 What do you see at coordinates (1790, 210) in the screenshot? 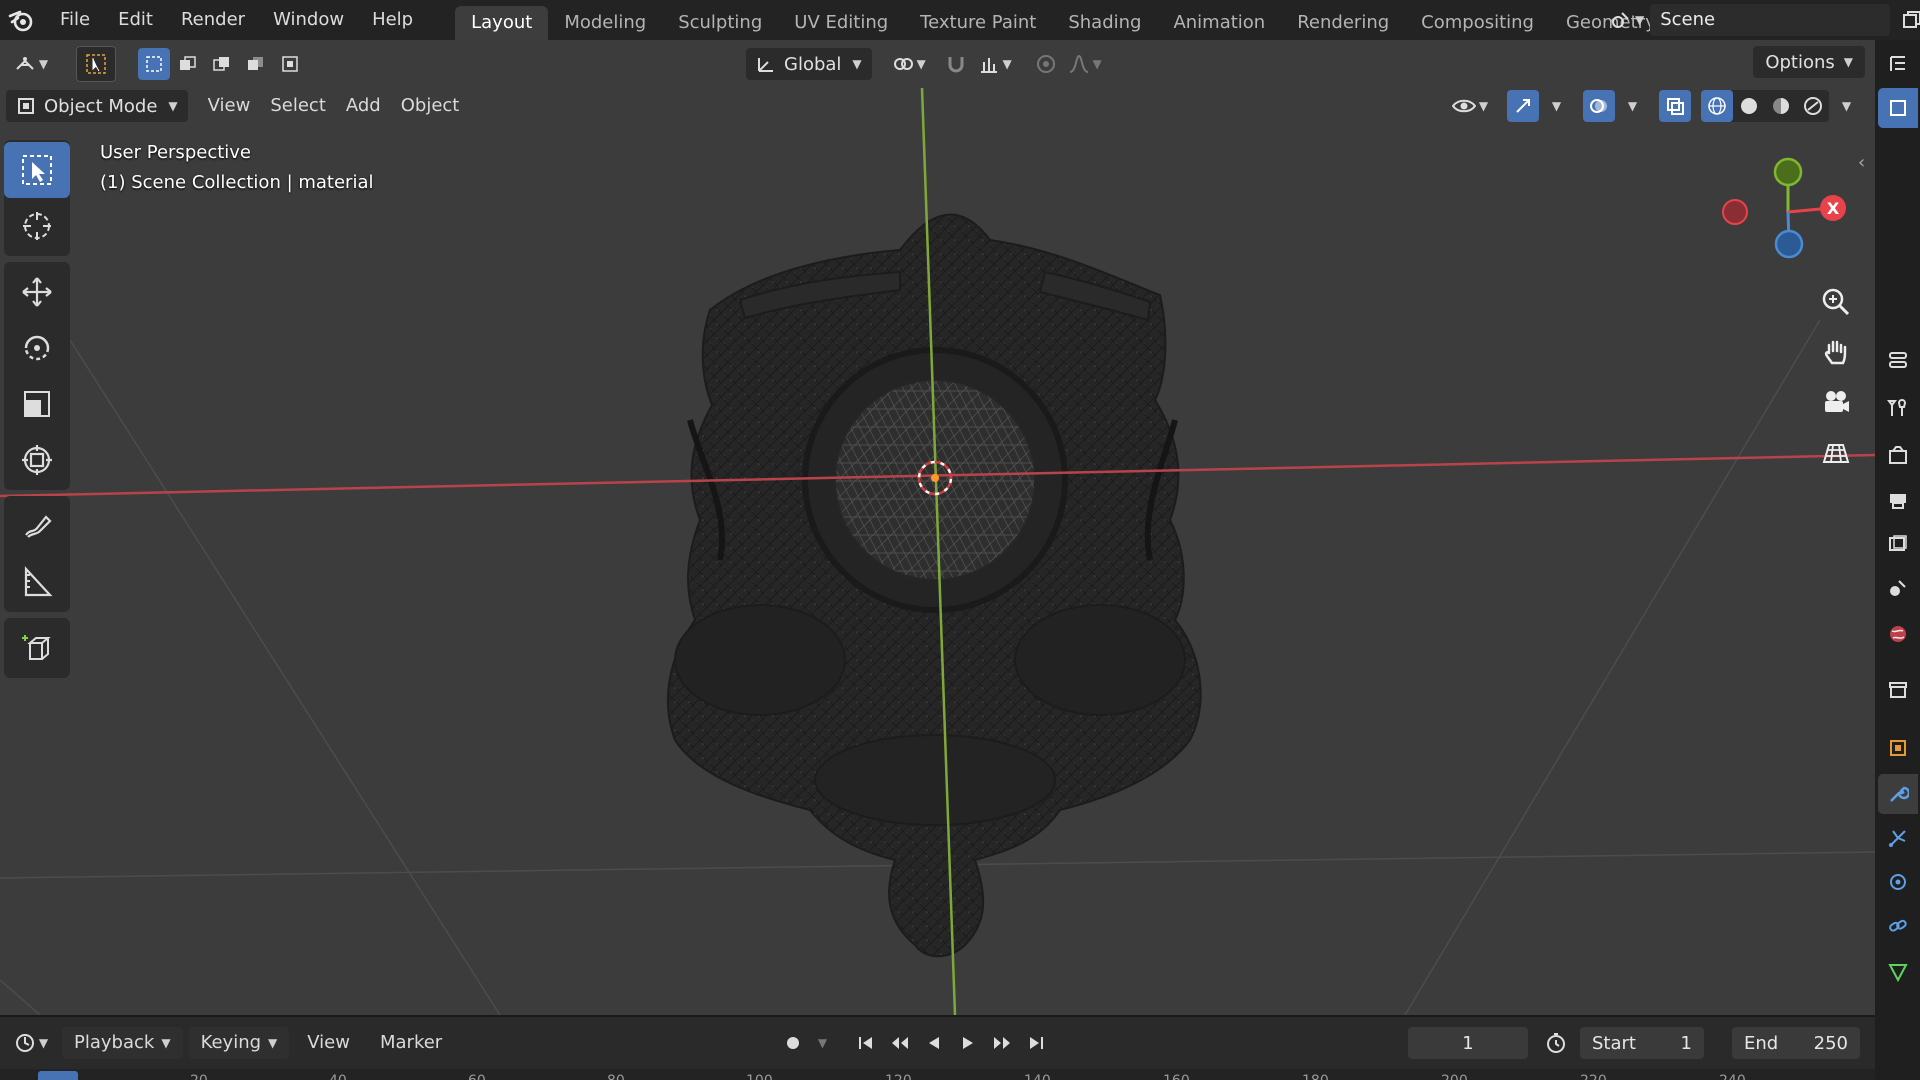
I see `navigation-gizmo: X` at bounding box center [1790, 210].